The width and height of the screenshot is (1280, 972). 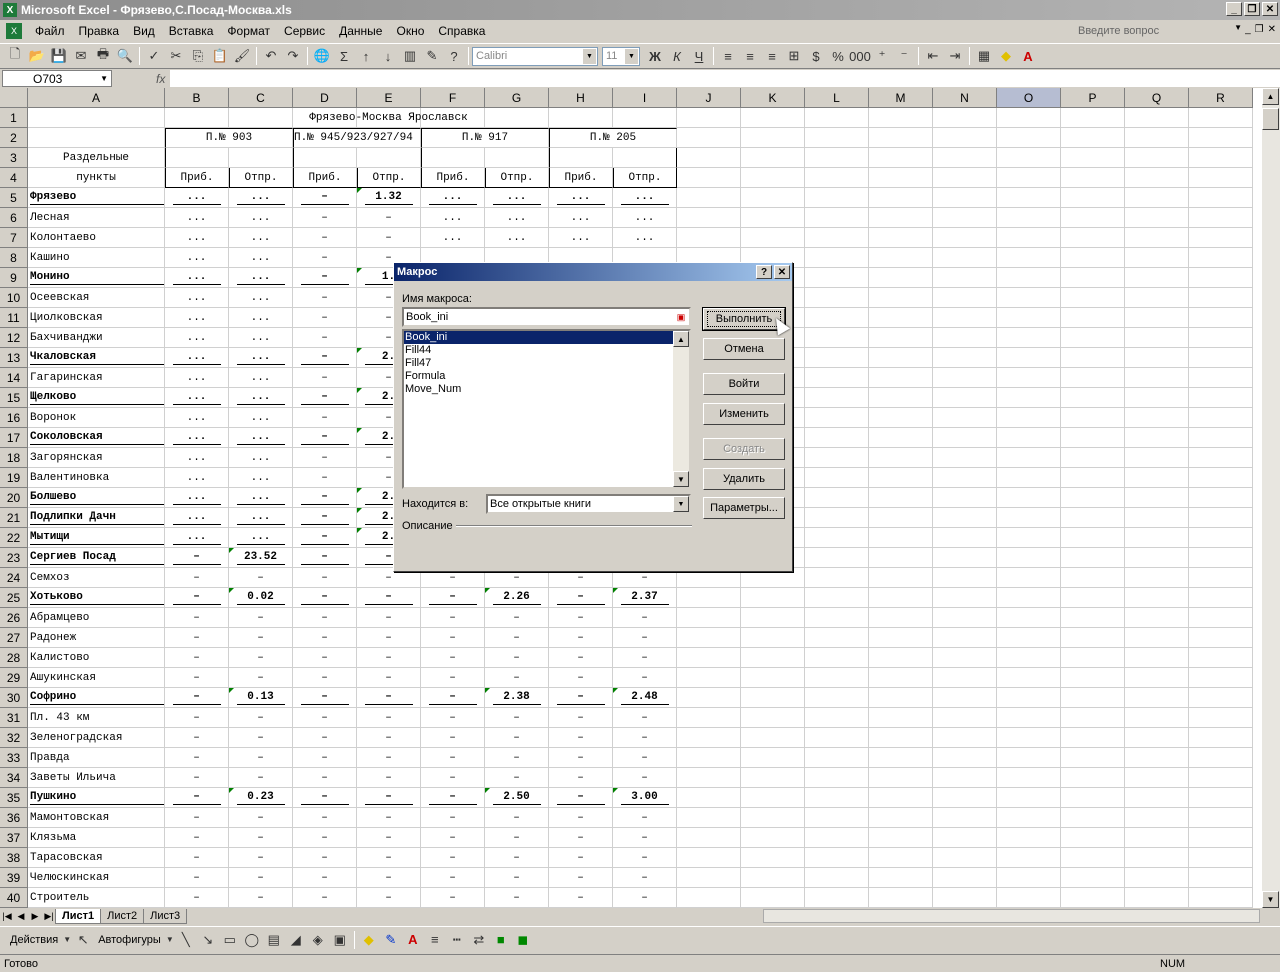 What do you see at coordinates (453, 178) in the screenshot?
I see `column-subheader: Приб.` at bounding box center [453, 178].